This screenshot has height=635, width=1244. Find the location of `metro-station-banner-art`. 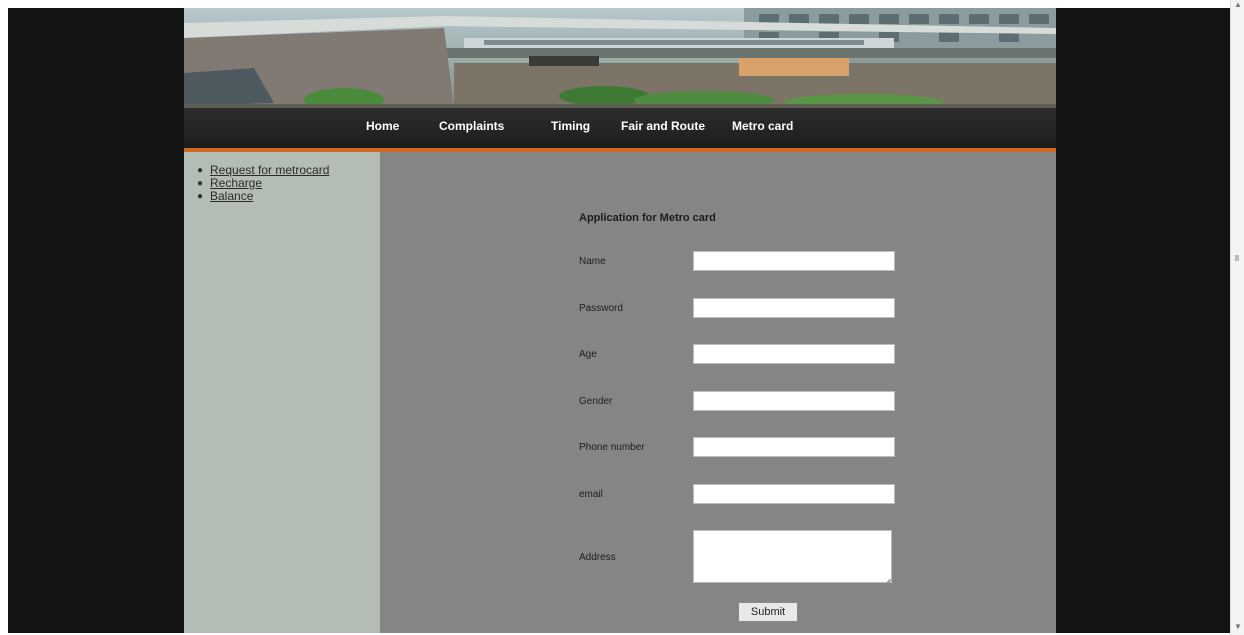

metro-station-banner-art is located at coordinates (620, 58).